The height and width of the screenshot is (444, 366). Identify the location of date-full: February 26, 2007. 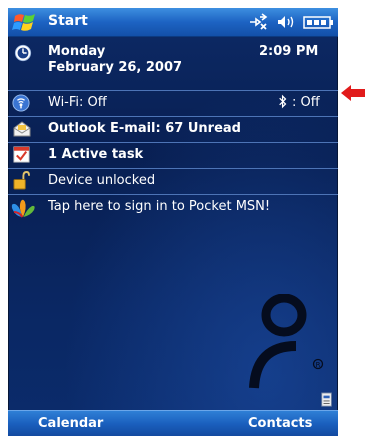
(115, 67).